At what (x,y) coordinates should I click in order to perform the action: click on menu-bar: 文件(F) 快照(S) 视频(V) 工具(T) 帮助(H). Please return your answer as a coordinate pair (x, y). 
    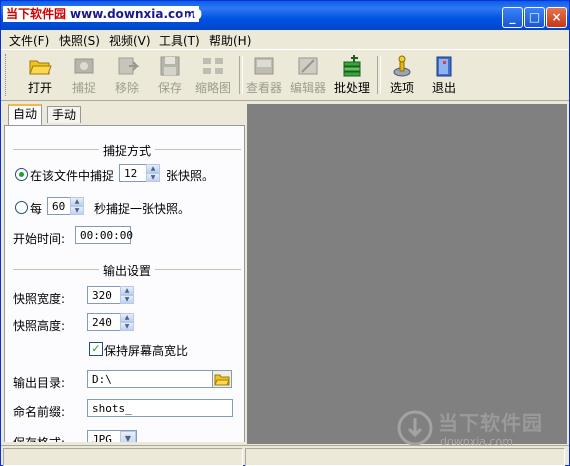
    Looking at the image, I should click on (285, 40).